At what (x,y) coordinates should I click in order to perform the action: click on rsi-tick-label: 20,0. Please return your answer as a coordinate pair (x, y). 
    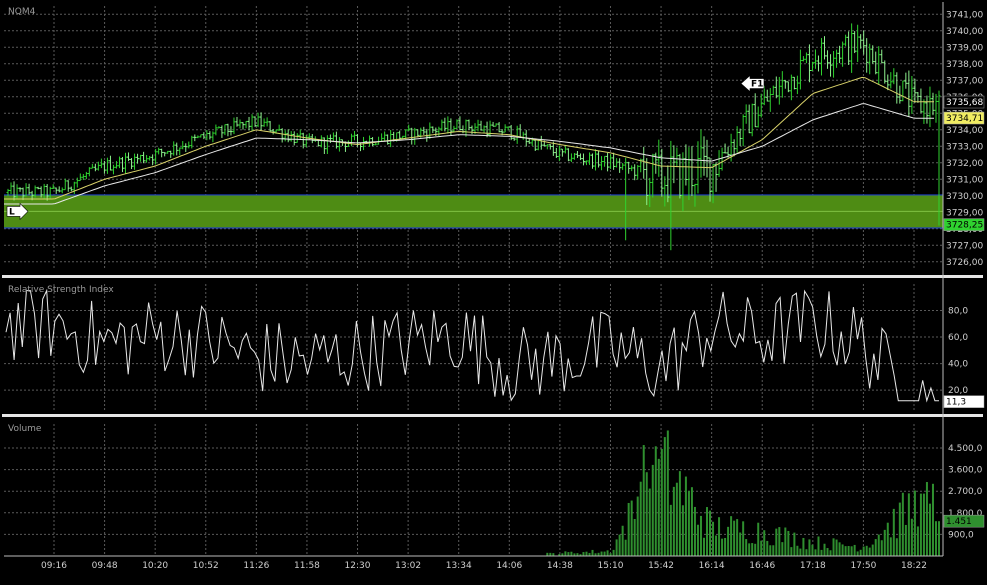
    Looking at the image, I should click on (958, 391).